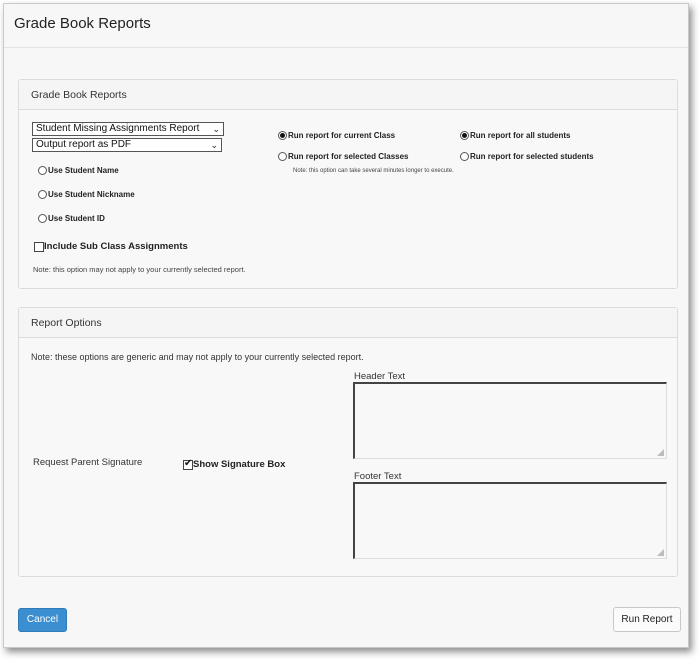 This screenshot has height=660, width=700. What do you see at coordinates (647, 619) in the screenshot?
I see `run-report-button: Run Report` at bounding box center [647, 619].